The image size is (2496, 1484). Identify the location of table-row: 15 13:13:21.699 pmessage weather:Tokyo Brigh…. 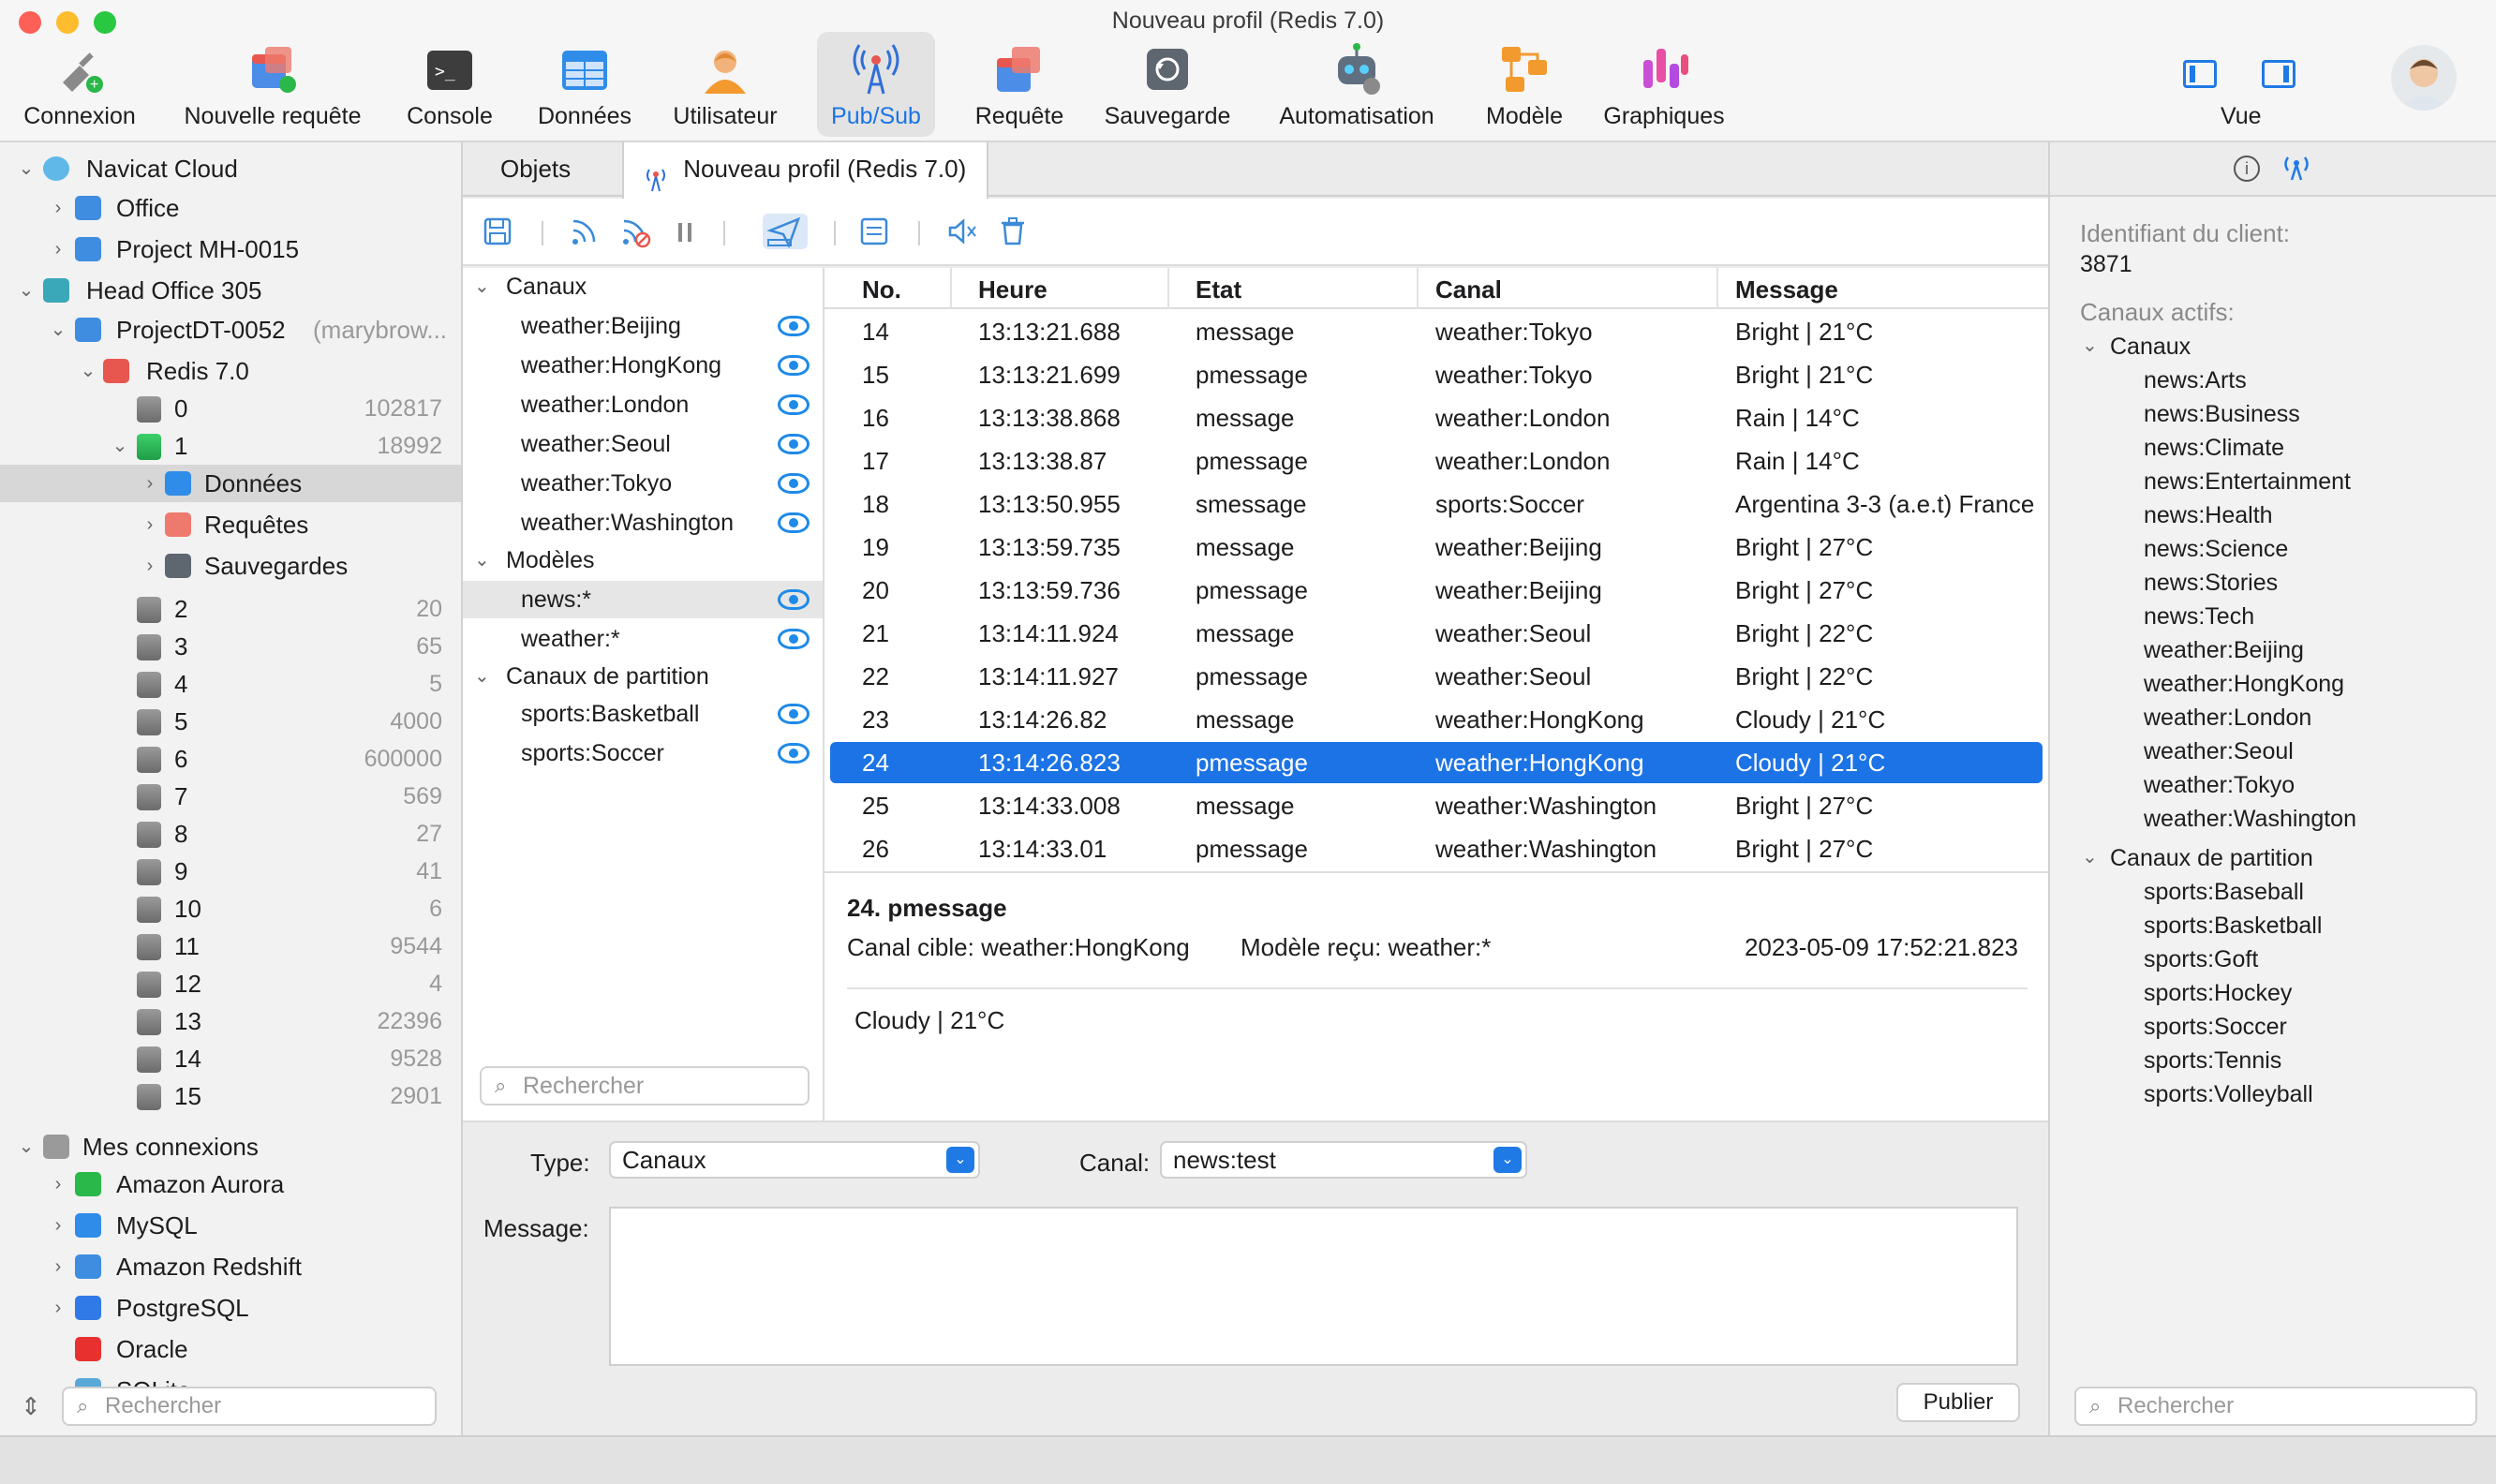
(1436, 374).